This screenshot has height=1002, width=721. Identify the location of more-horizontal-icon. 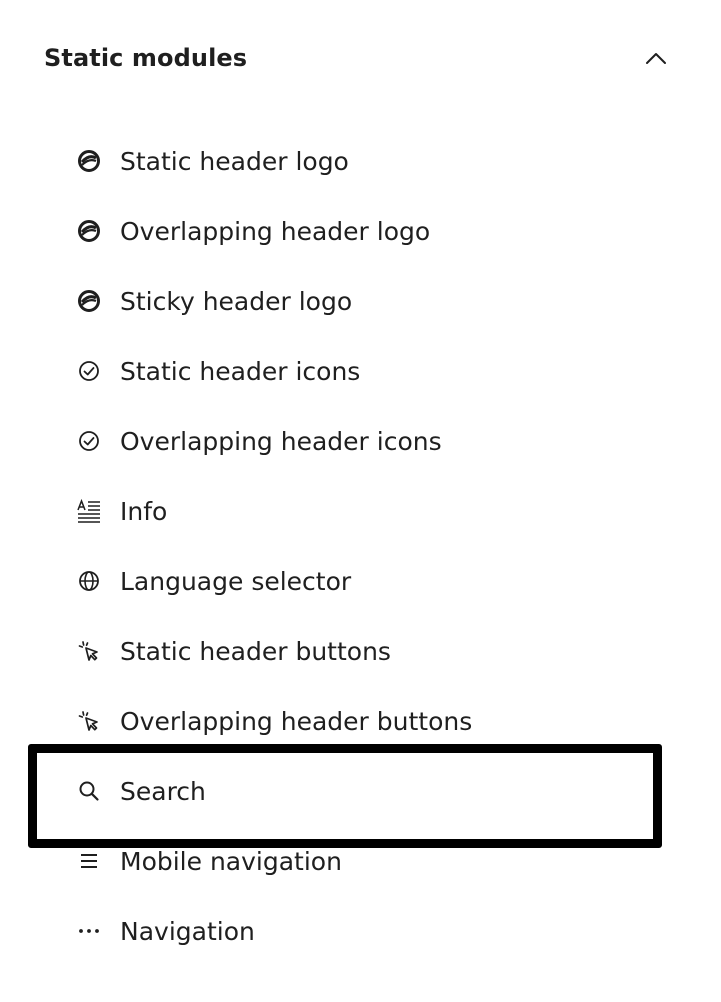
(89, 931).